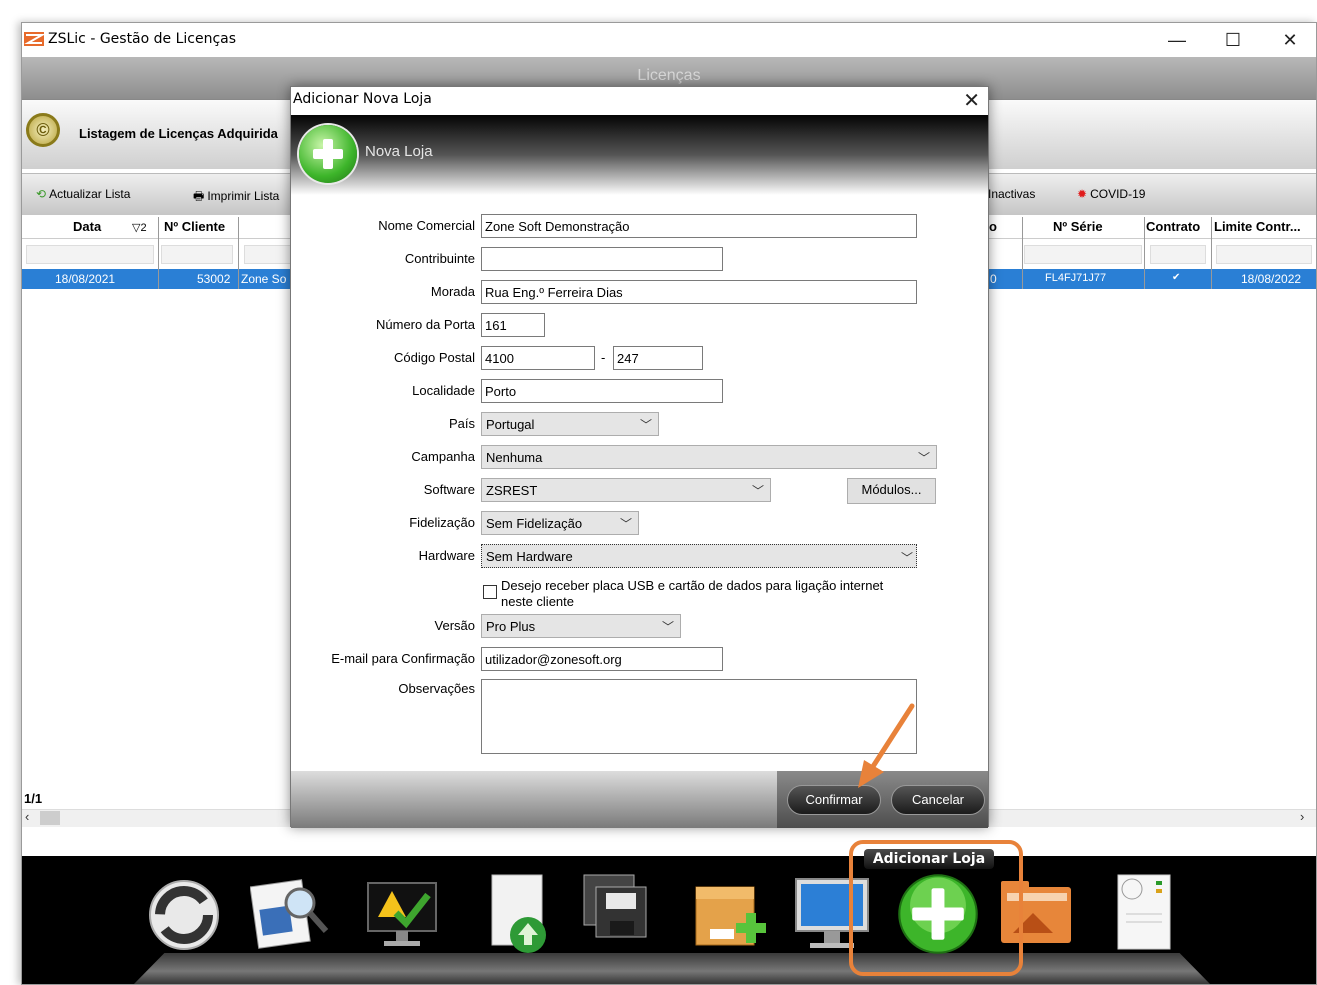  What do you see at coordinates (443, 456) in the screenshot?
I see `campanha-label: Campanha` at bounding box center [443, 456].